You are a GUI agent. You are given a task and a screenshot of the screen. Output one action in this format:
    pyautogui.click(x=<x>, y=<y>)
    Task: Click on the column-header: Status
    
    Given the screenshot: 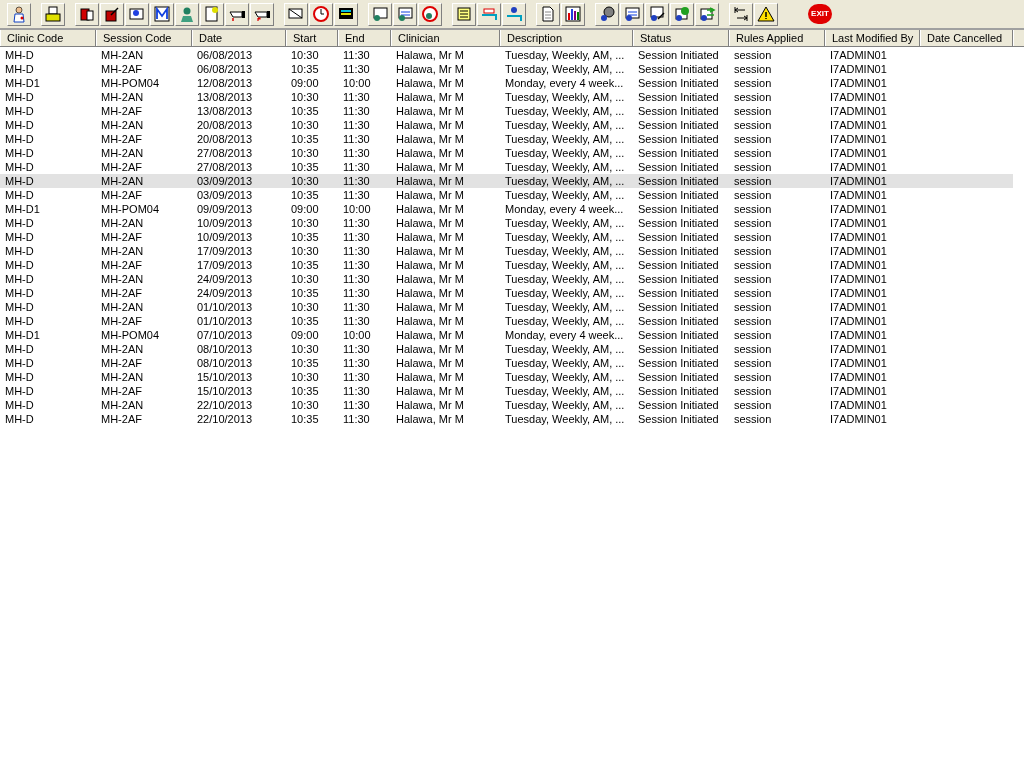 What is the action you would take?
    pyautogui.click(x=681, y=38)
    